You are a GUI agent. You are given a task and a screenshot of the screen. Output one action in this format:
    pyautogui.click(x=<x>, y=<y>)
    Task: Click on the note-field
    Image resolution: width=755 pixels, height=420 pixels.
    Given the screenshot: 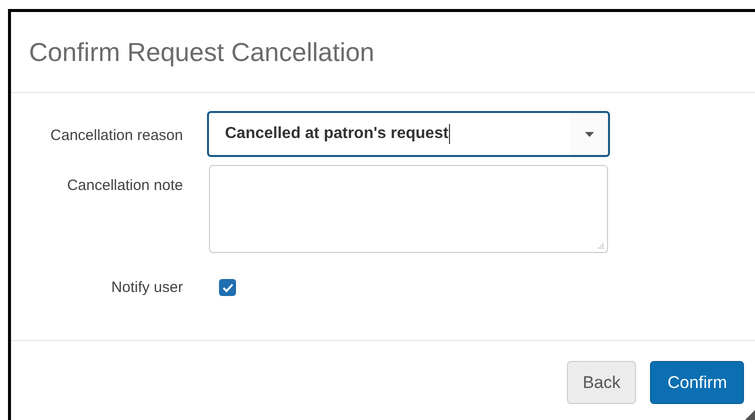 What is the action you would take?
    pyautogui.click(x=408, y=209)
    